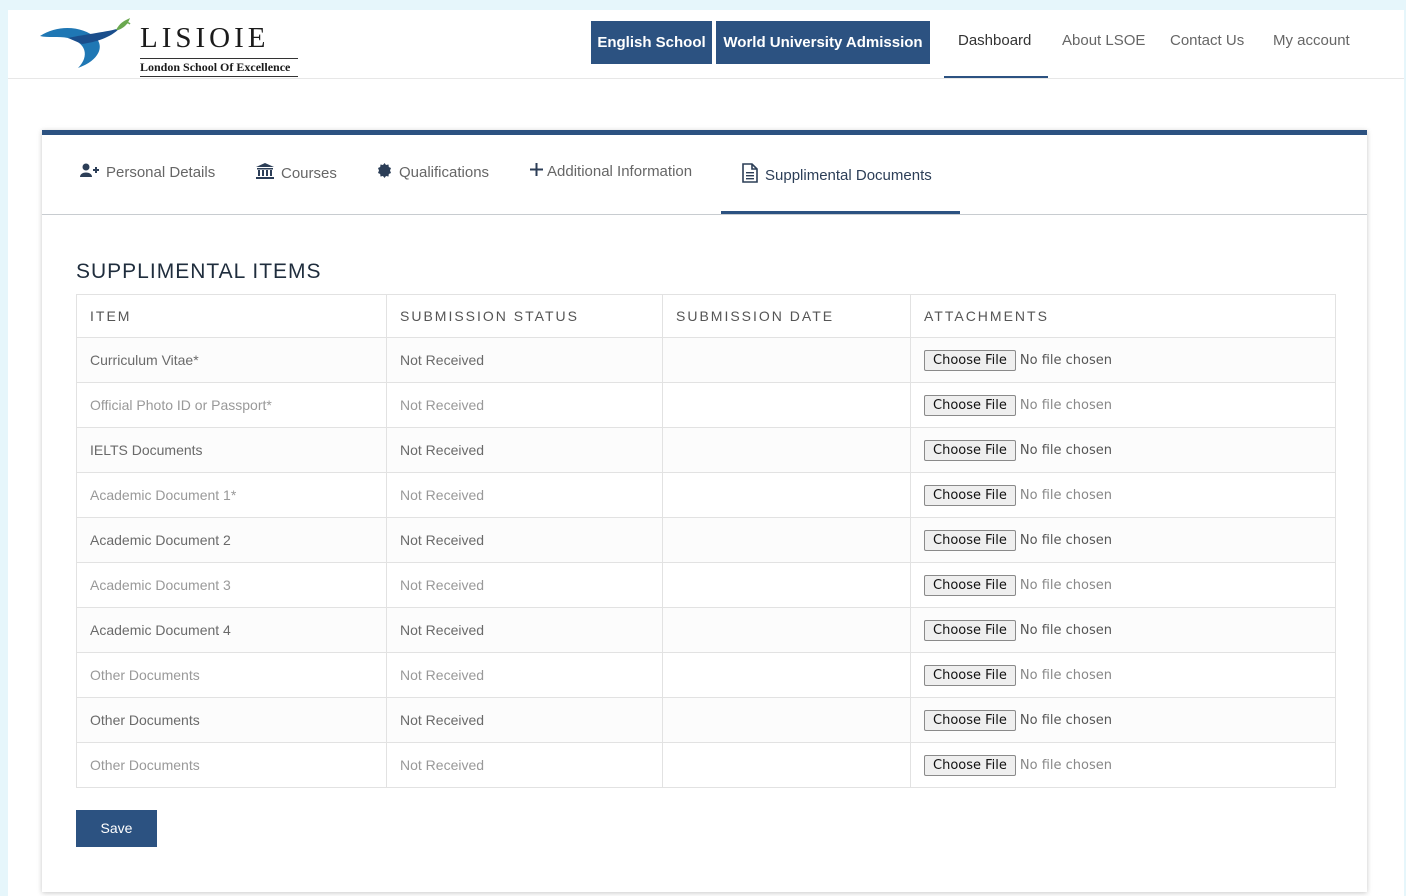 This screenshot has width=1406, height=896. Describe the element at coordinates (231, 495) in the screenshot. I see `item-name: Academic Document 1*` at that location.